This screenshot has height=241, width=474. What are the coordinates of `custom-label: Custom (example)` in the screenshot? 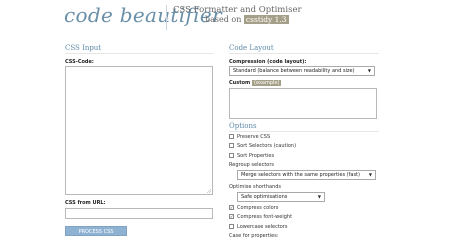 It's located at (255, 83).